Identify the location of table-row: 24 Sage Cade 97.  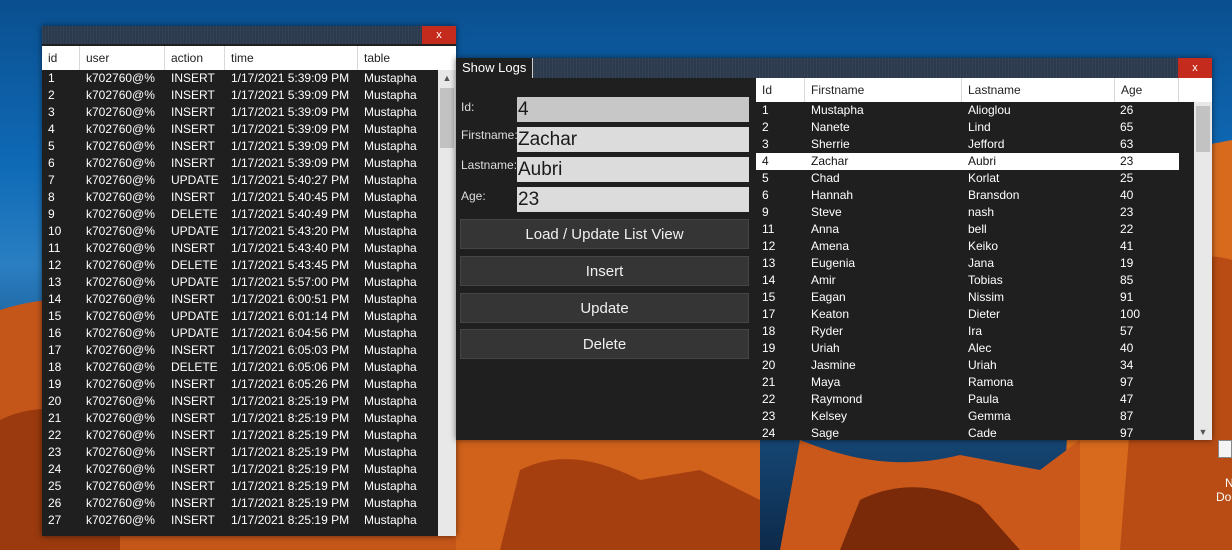
(967, 432).